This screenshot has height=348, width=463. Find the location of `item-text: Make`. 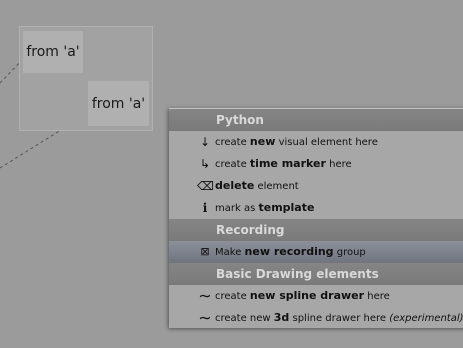

item-text: Make is located at coordinates (230, 252).